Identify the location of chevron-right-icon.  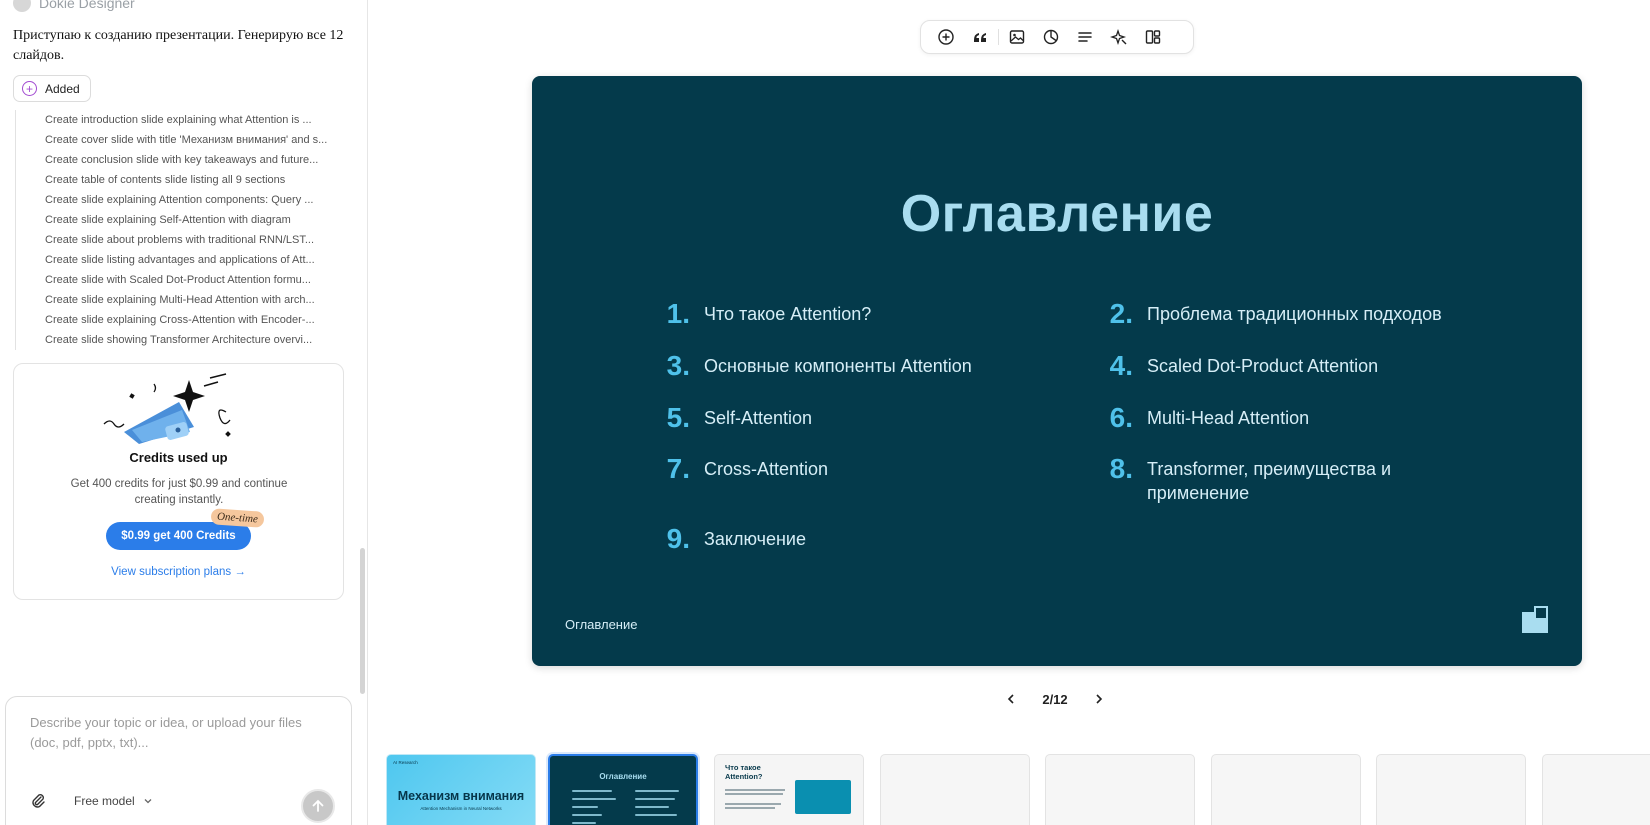
(1099, 699).